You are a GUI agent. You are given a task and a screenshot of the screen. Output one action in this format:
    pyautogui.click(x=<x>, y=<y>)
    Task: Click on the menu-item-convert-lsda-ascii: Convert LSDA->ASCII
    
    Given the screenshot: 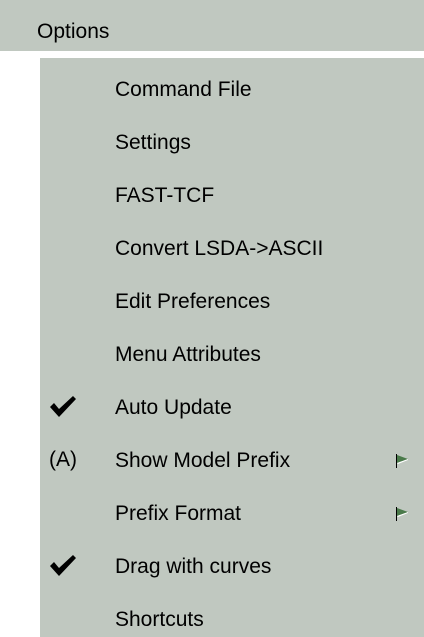 What is the action you would take?
    pyautogui.click(x=232, y=247)
    